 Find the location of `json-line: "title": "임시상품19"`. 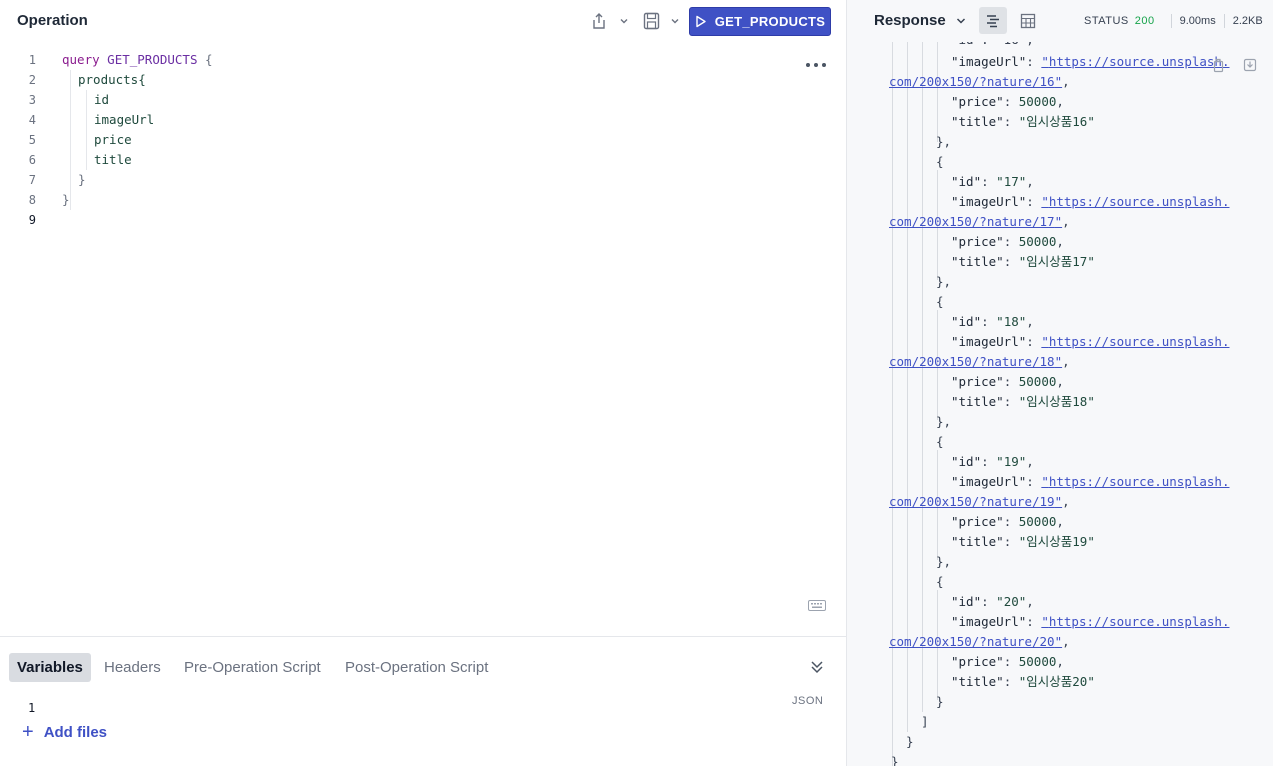

json-line: "title": "임시상품19" is located at coordinates (1023, 541).